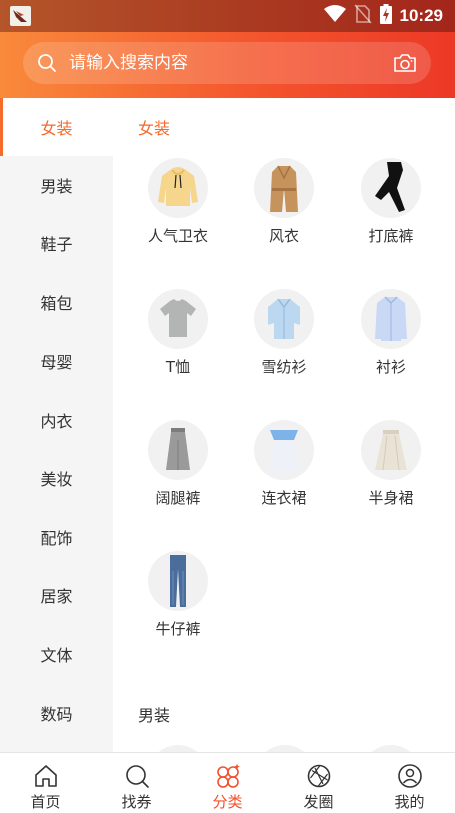 The height and width of the screenshot is (813, 455). Describe the element at coordinates (47, 65) in the screenshot. I see `search-icon` at that location.